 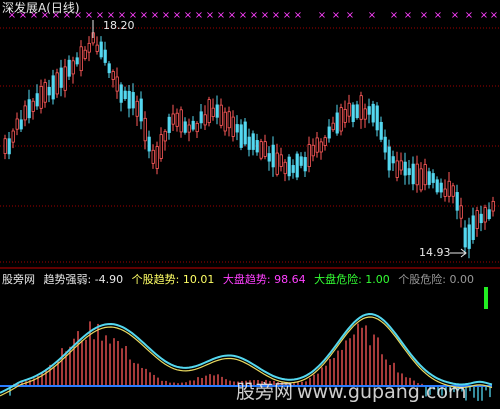 I want to click on cross-markers: × × × × × × × × × × × × × × × × × × × × × × × × × × × × × × × × × × × × × × ×, so click(x=253, y=15).